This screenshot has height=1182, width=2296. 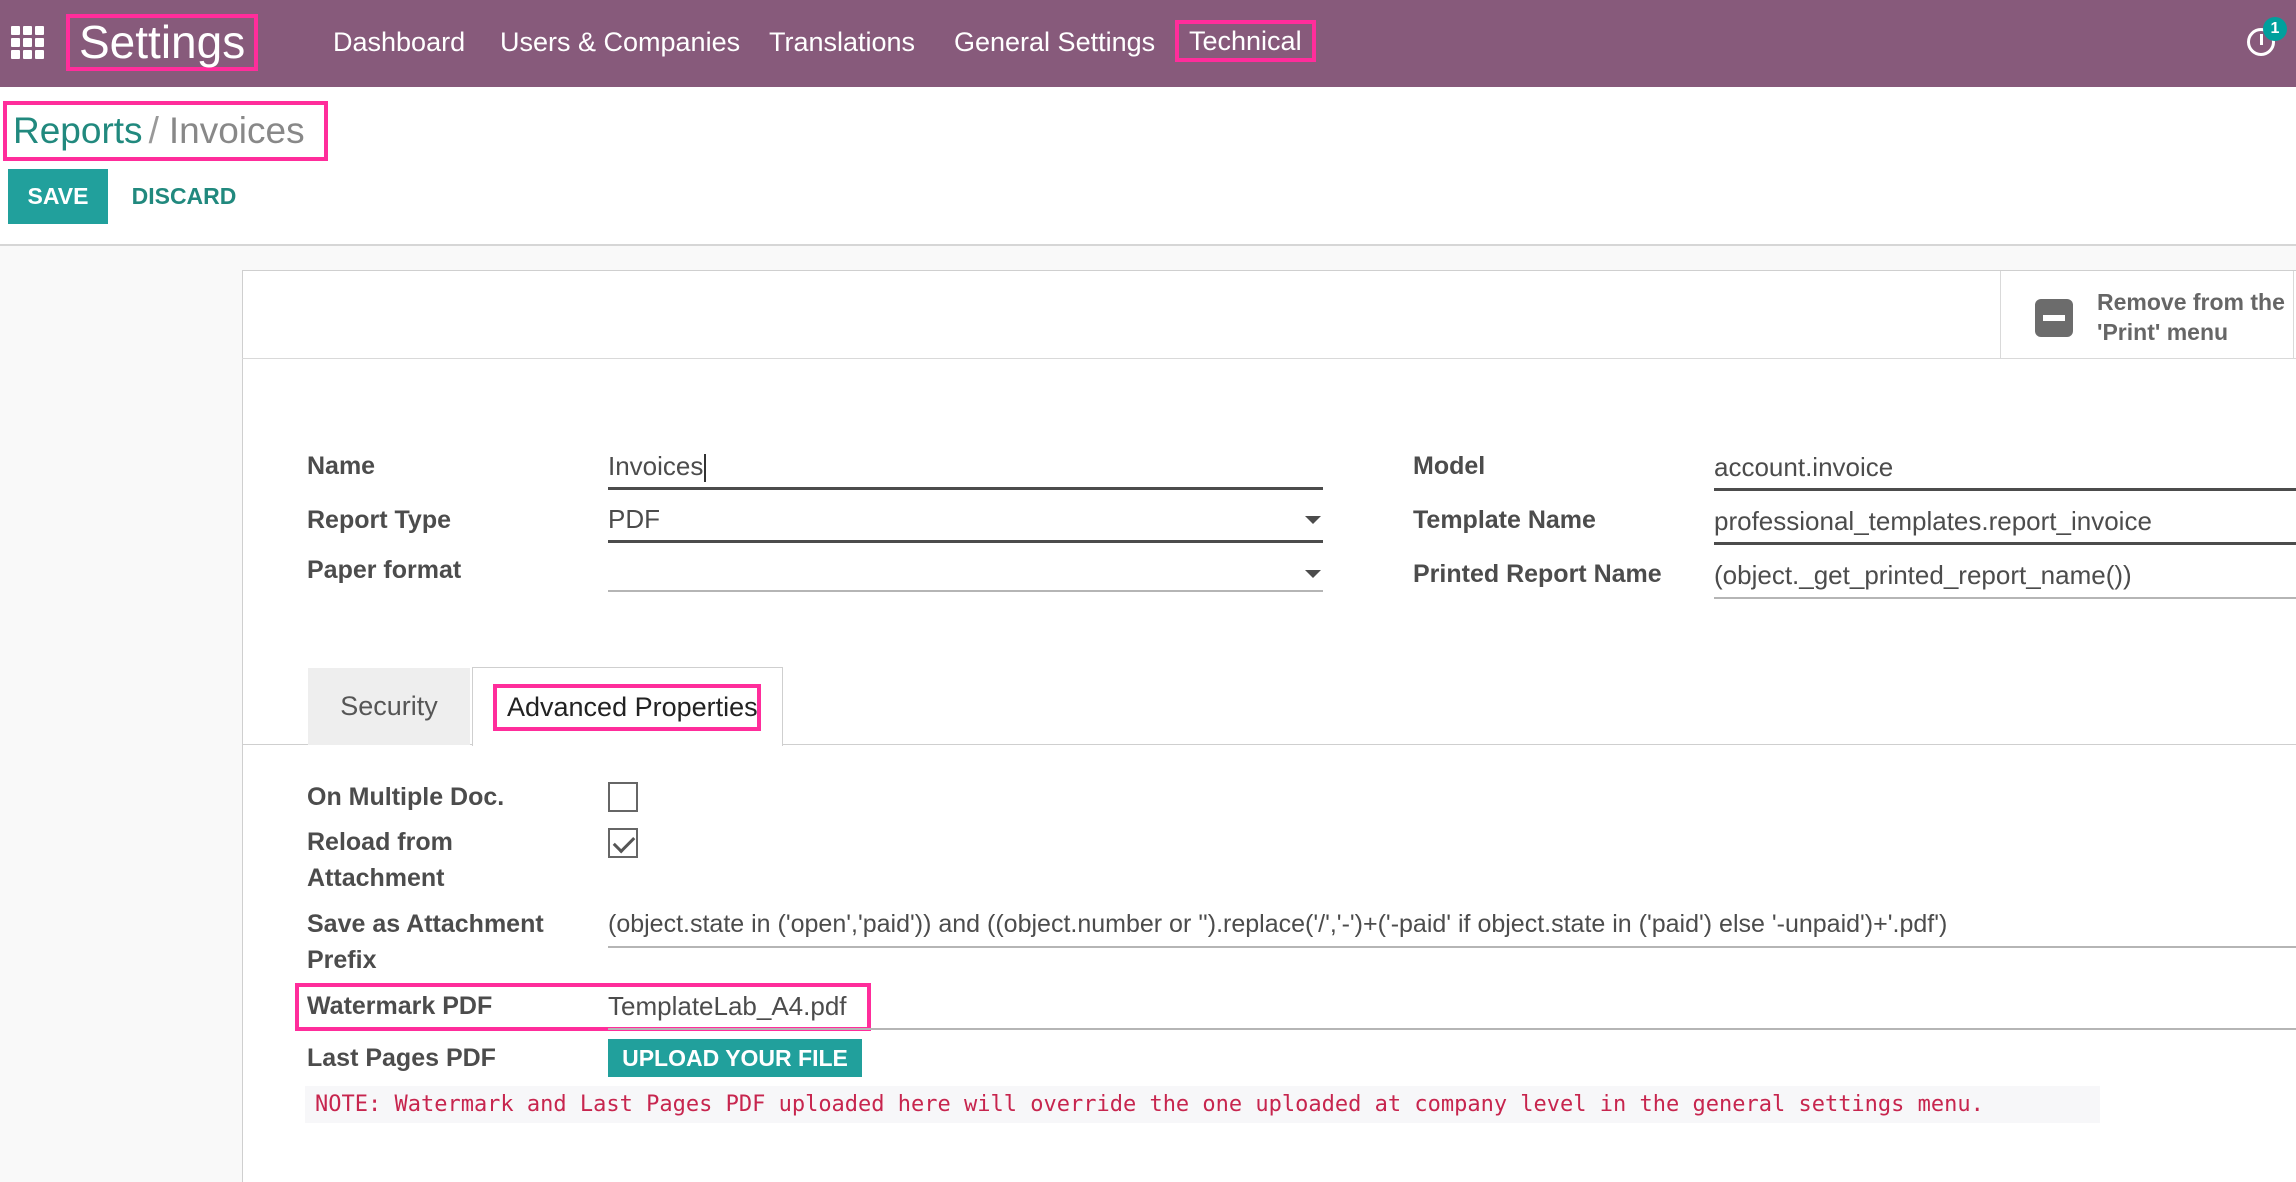 What do you see at coordinates (401, 1058) in the screenshot?
I see `last-pages-pdf-label: Last Pages PDF` at bounding box center [401, 1058].